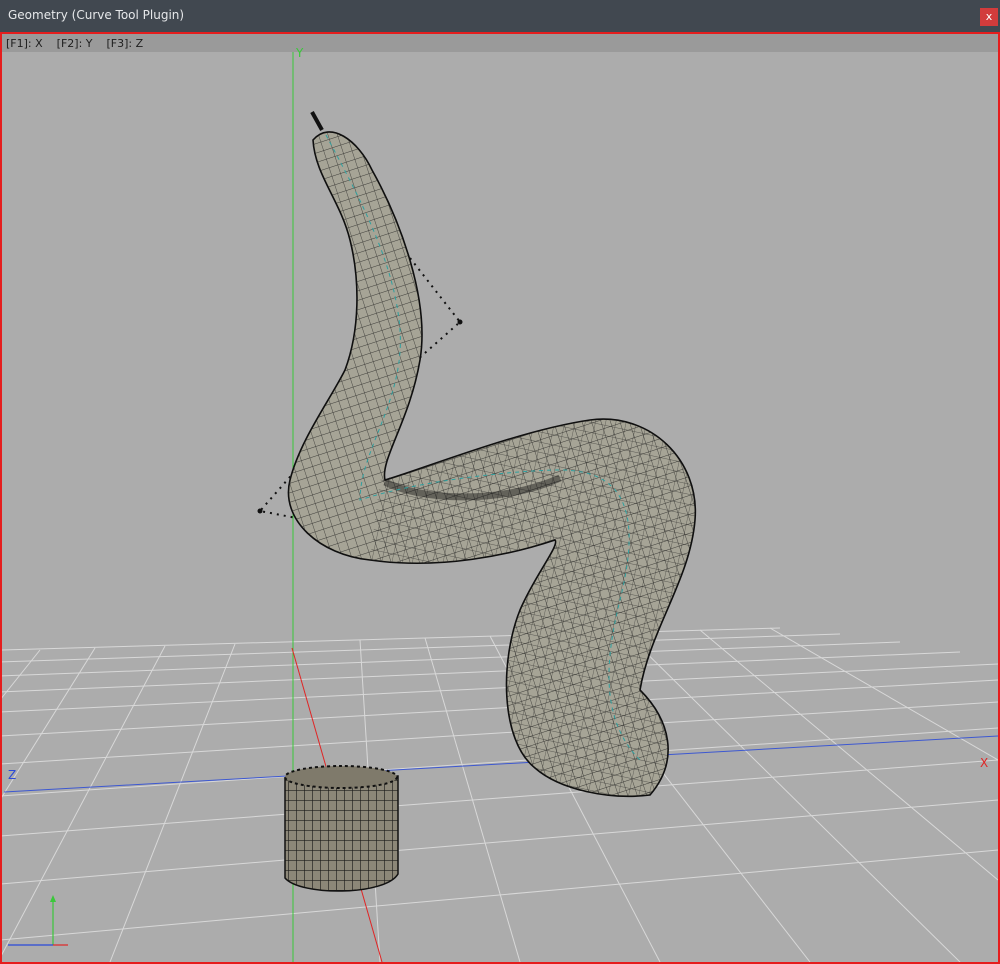 This screenshot has height=964, width=1000. I want to click on y-axis-label: Y, so click(300, 53).